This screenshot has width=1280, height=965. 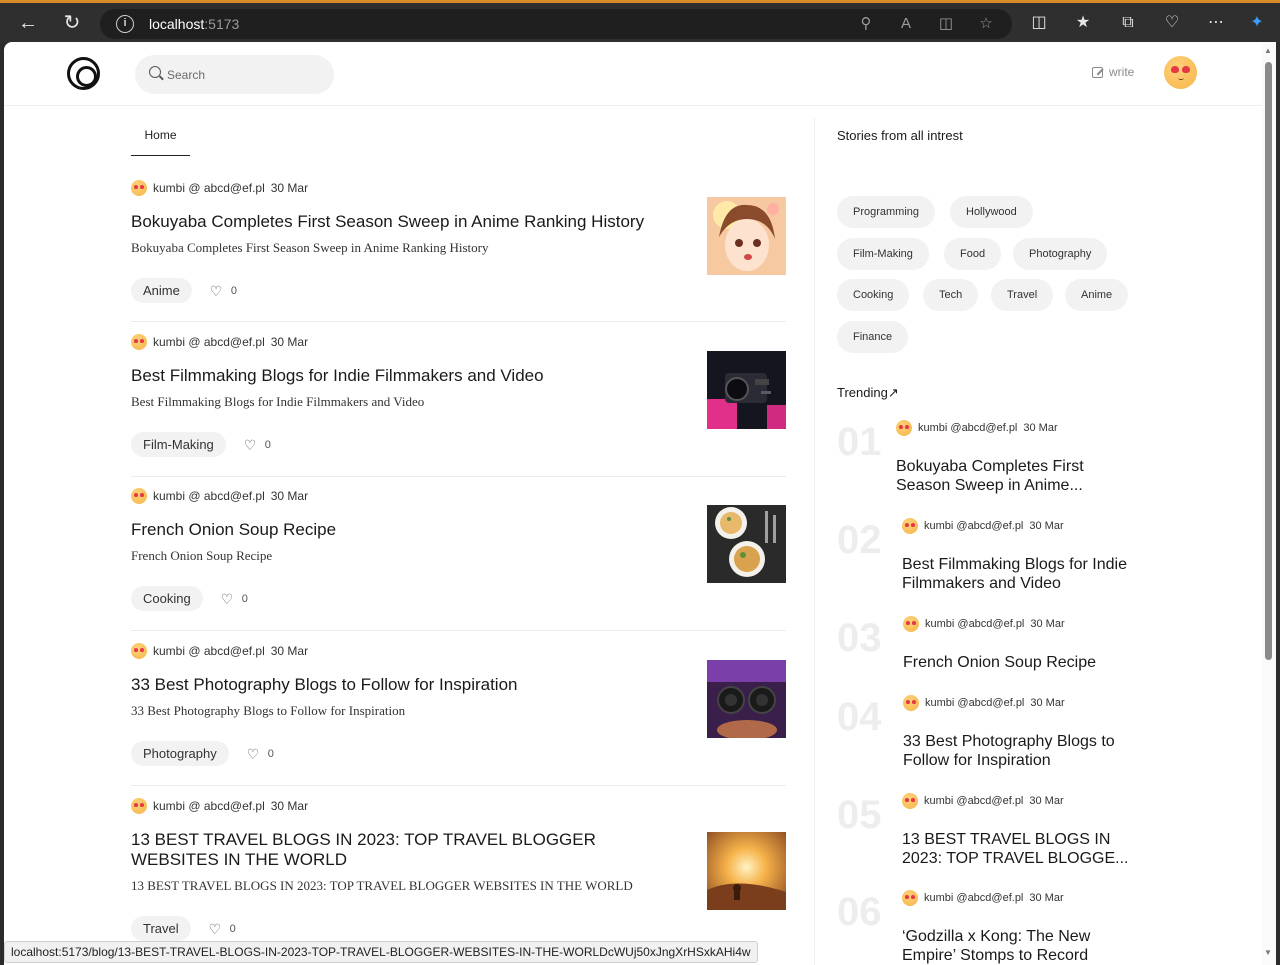 I want to click on collections-icon: ⧉, so click(x=1128, y=23).